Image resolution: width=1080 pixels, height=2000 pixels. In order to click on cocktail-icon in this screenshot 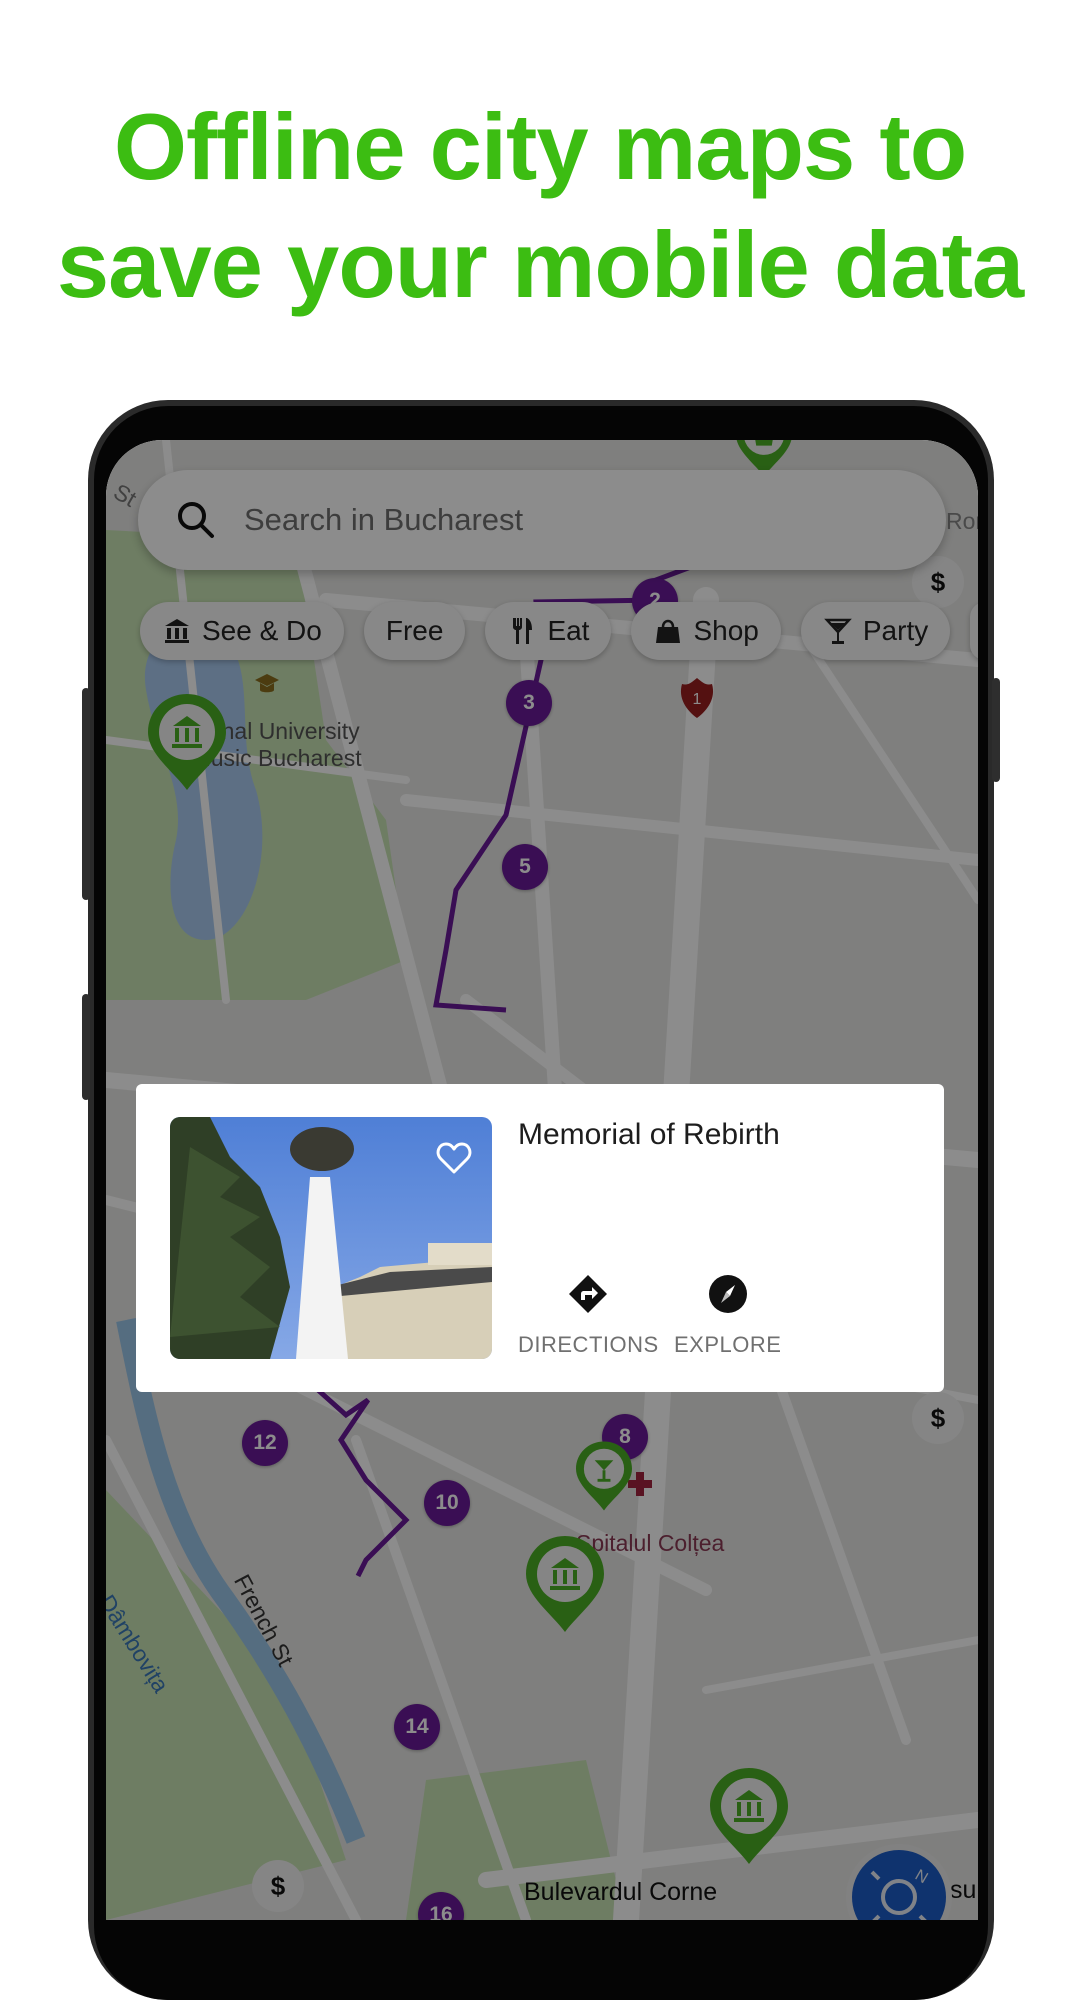, I will do `click(838, 631)`.